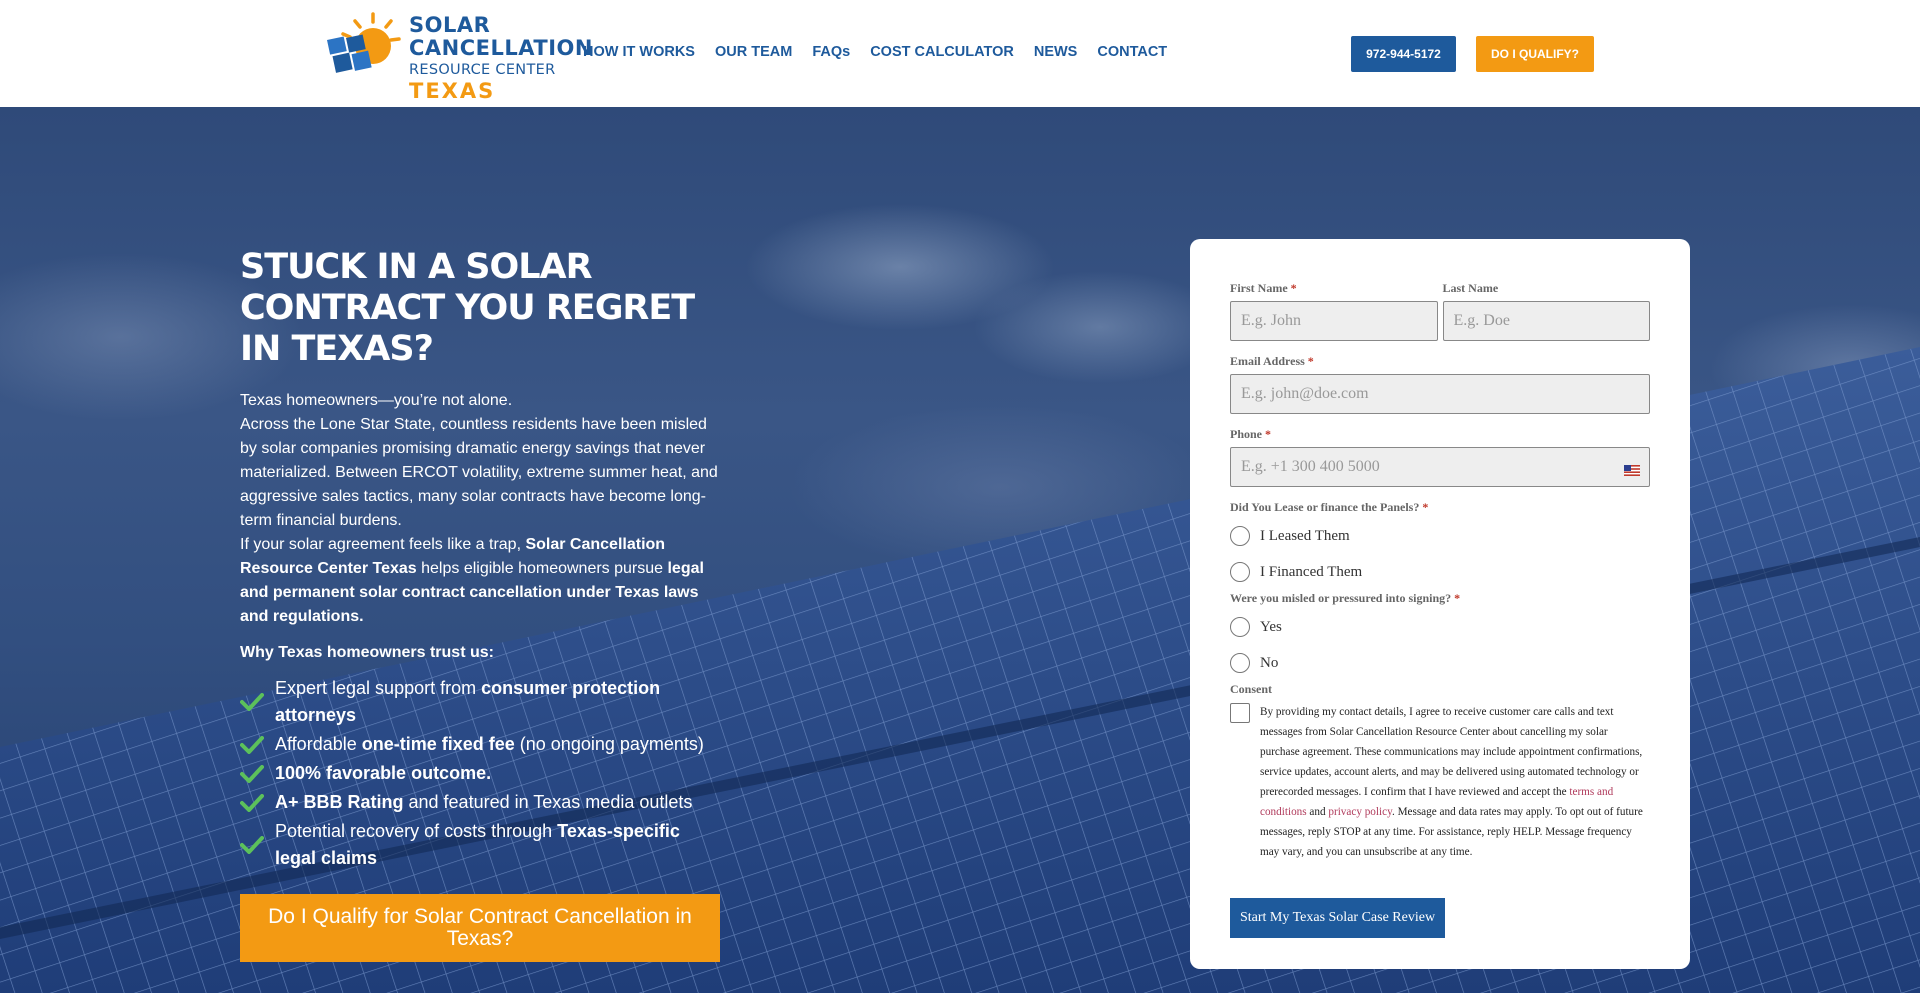 This screenshot has width=1920, height=993. I want to click on yes-radio, so click(1240, 627).